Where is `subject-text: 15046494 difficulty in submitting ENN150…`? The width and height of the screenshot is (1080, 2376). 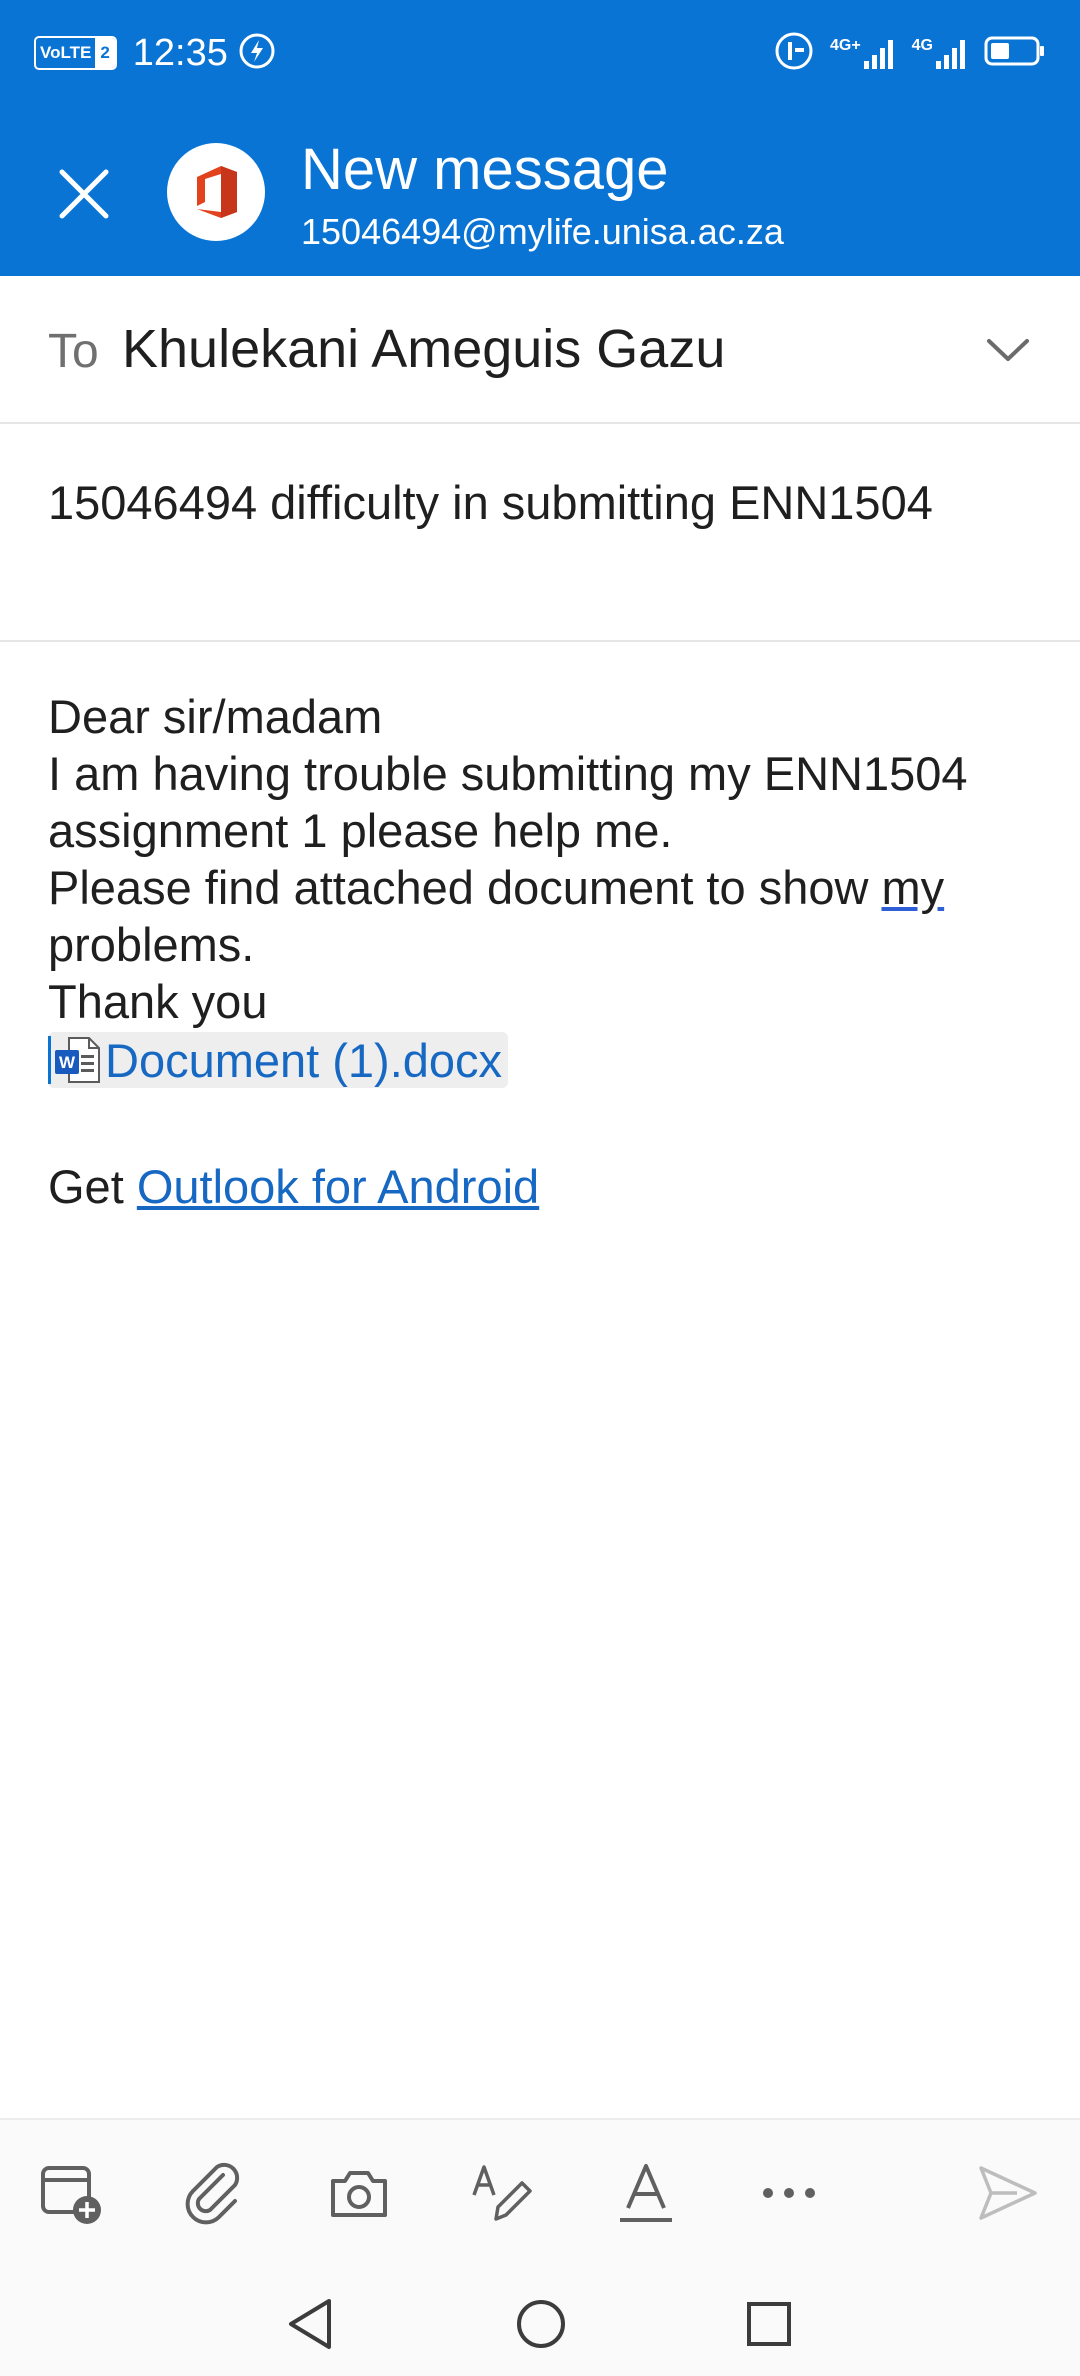 subject-text: 15046494 difficulty in submitting ENN150… is located at coordinates (528, 503).